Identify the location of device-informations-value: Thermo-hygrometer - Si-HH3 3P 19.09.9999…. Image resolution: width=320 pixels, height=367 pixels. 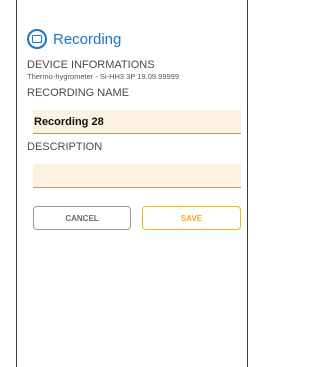
(103, 76).